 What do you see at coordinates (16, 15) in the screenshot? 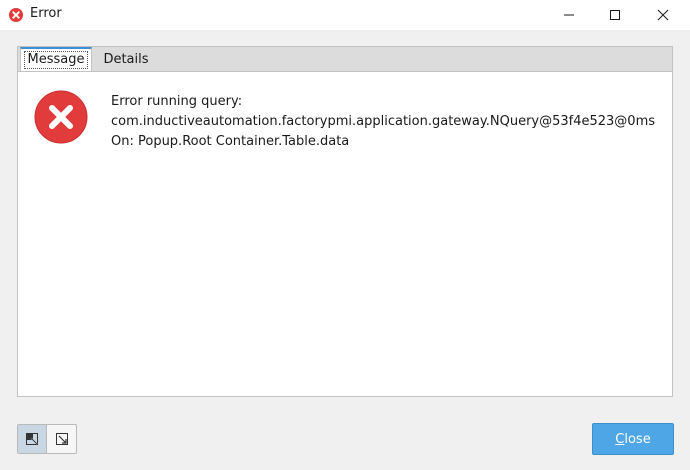
I see `error-small-icon` at bounding box center [16, 15].